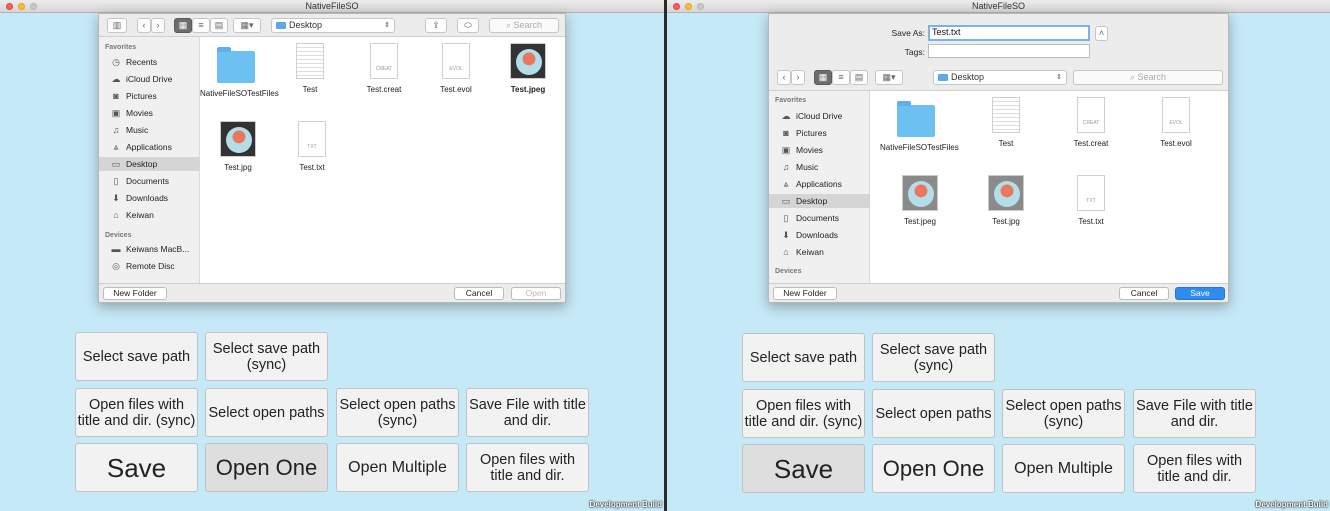  I want to click on tag-button: ⬭, so click(468, 25).